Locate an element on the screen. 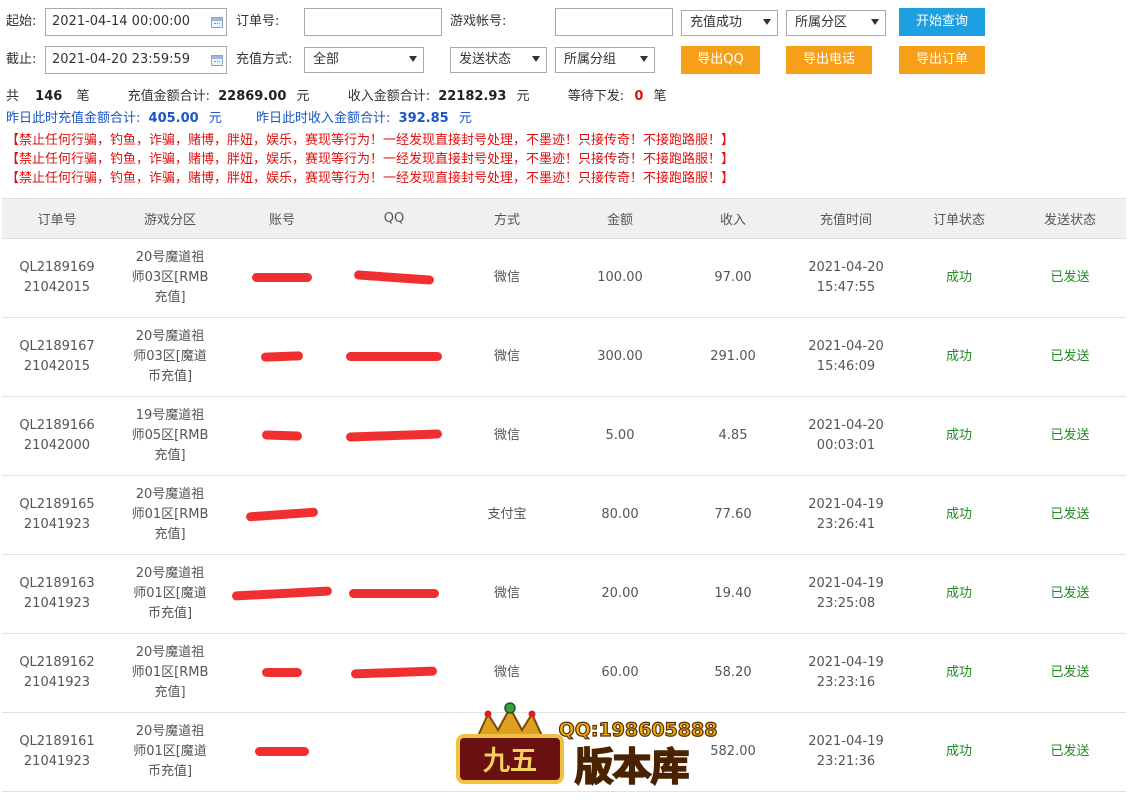 This screenshot has height=802, width=1145. income-cell: 4.85 is located at coordinates (733, 436).